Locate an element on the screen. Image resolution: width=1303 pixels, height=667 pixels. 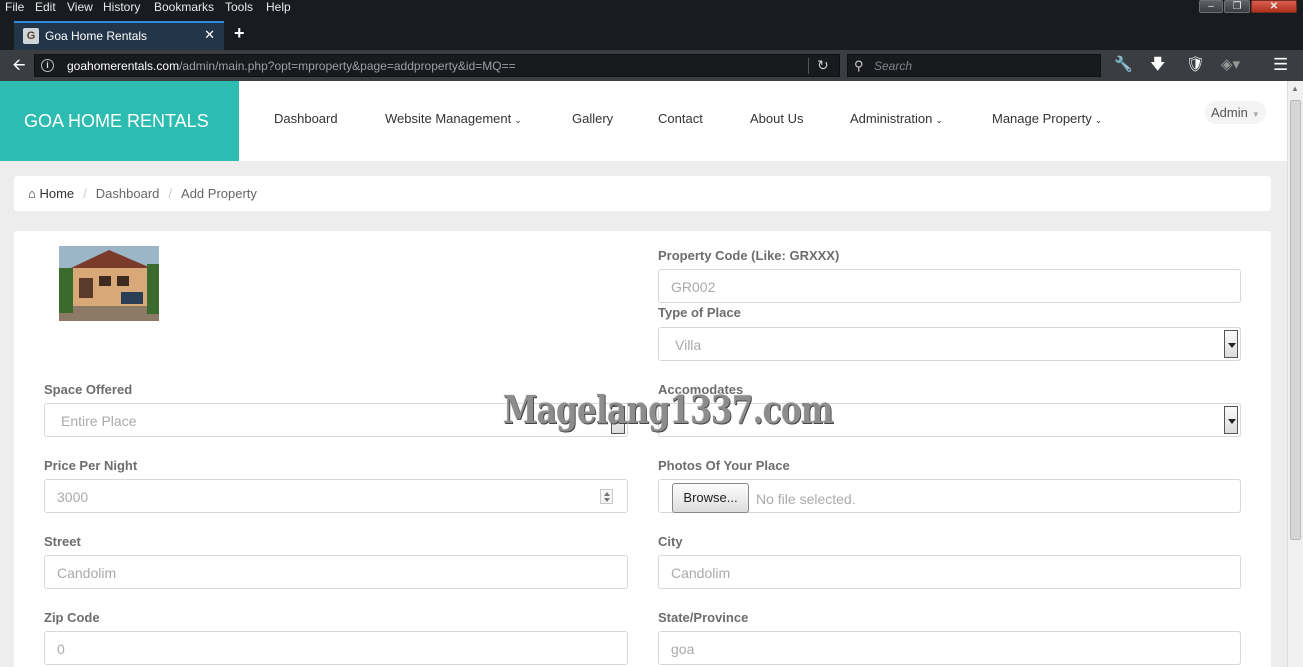
city-label: City is located at coordinates (670, 541).